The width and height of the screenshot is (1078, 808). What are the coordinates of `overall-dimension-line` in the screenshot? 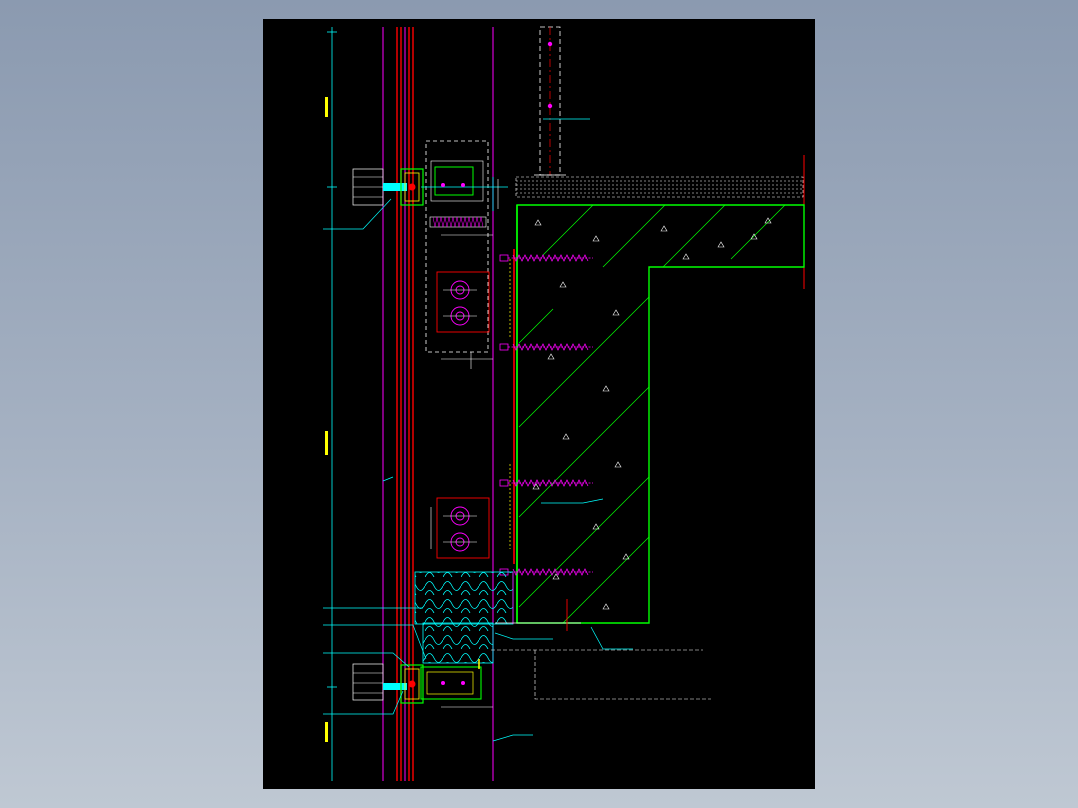 It's located at (332, 404).